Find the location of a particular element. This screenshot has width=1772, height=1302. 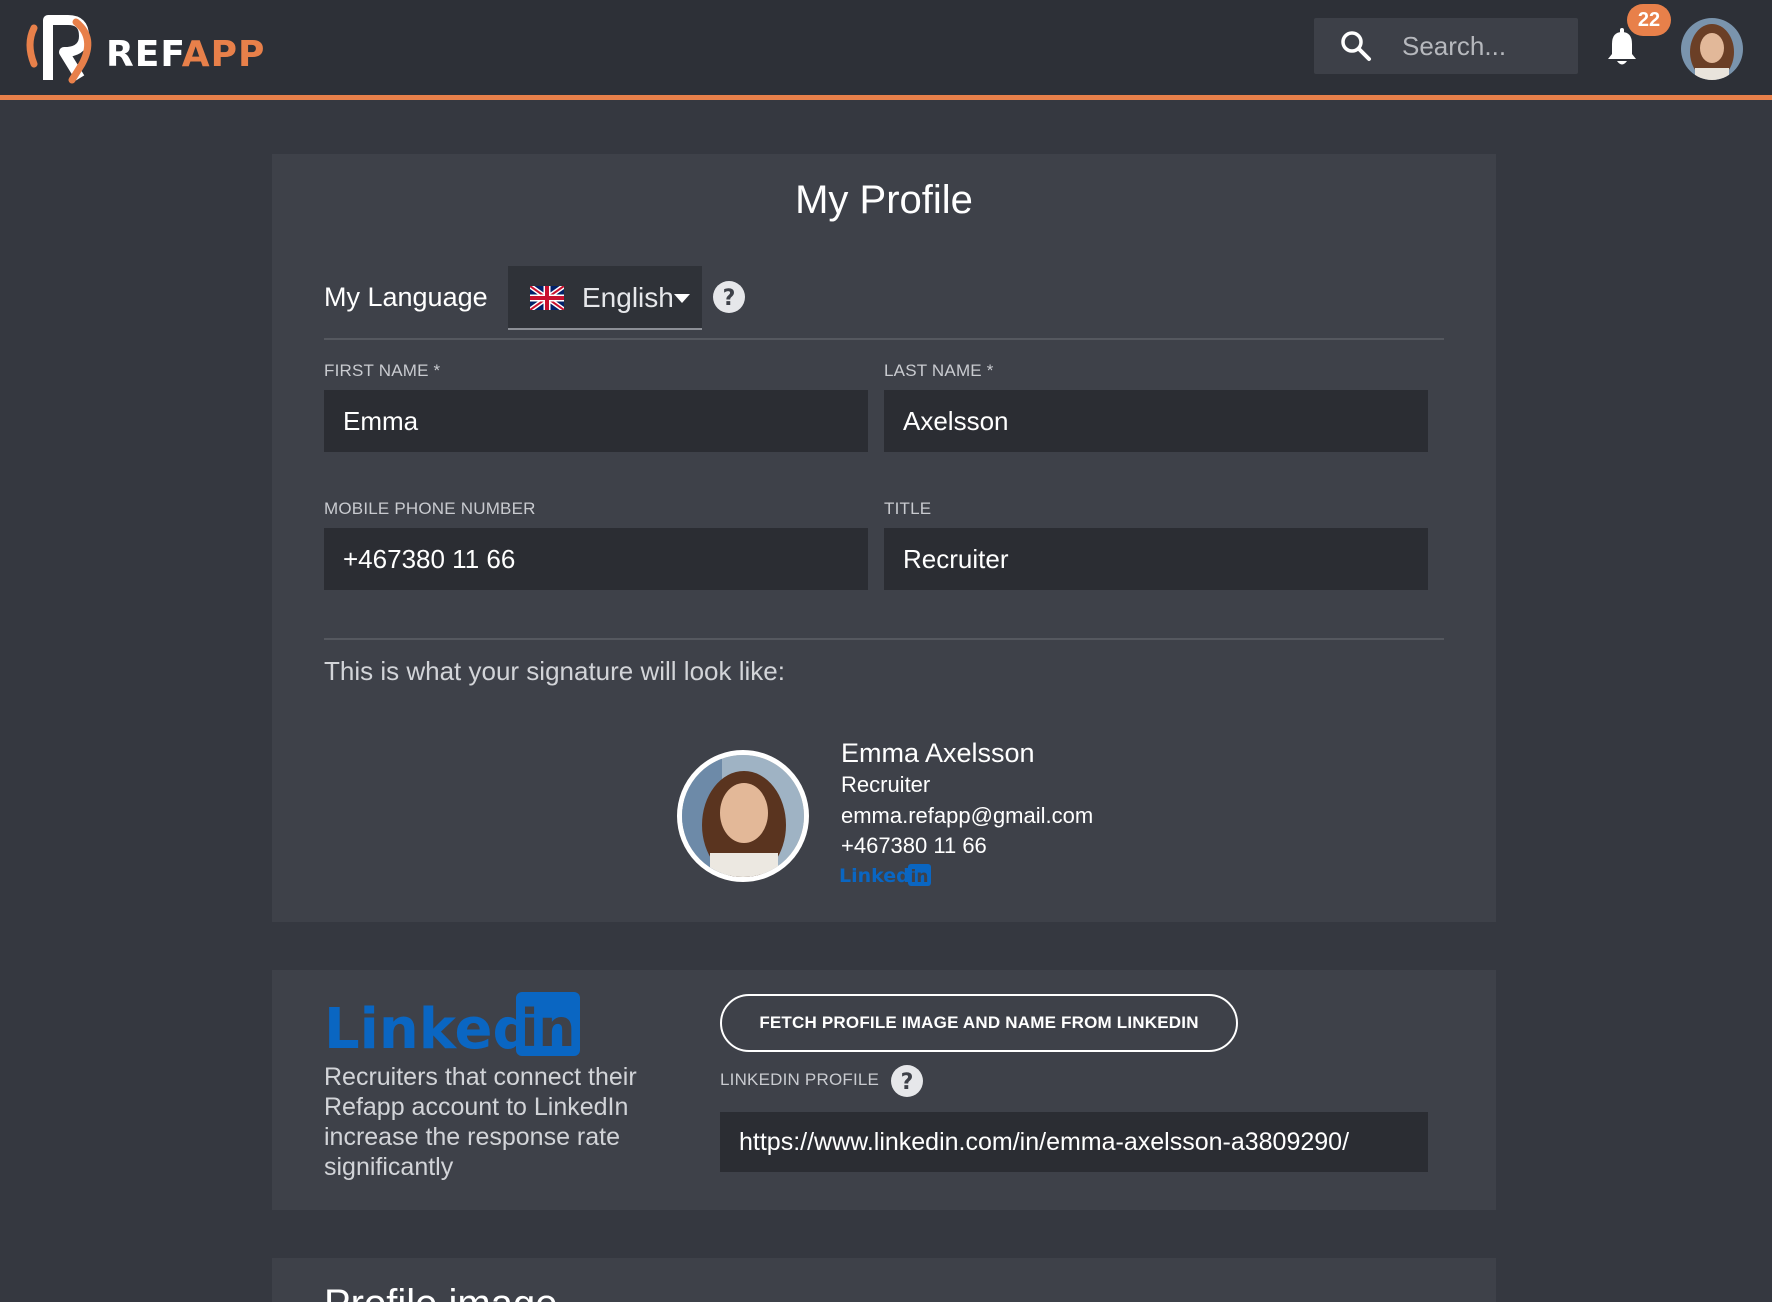

signature-linkedin-text: Linked is located at coordinates (874, 876).